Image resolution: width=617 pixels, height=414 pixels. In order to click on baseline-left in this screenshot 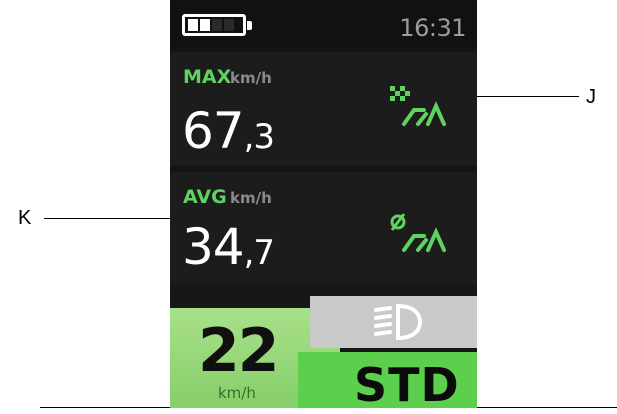, I will do `click(105, 407)`.